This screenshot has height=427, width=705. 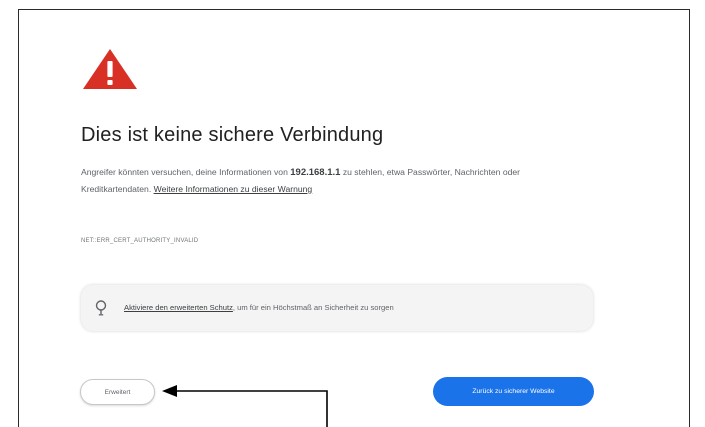 What do you see at coordinates (101, 308) in the screenshot?
I see `lightbulb-icon` at bounding box center [101, 308].